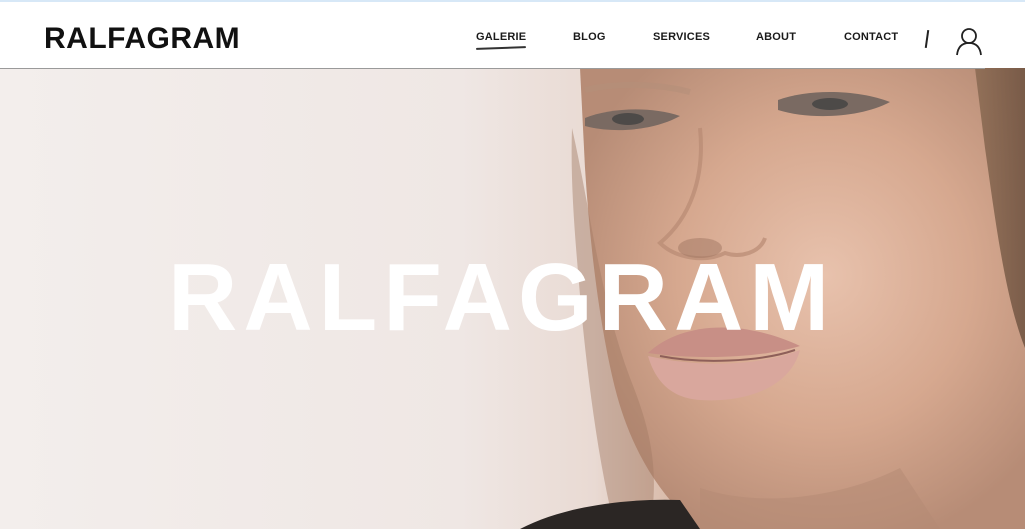 This screenshot has width=1025, height=529. What do you see at coordinates (589, 37) in the screenshot?
I see `nav-item-blog: BLOG` at bounding box center [589, 37].